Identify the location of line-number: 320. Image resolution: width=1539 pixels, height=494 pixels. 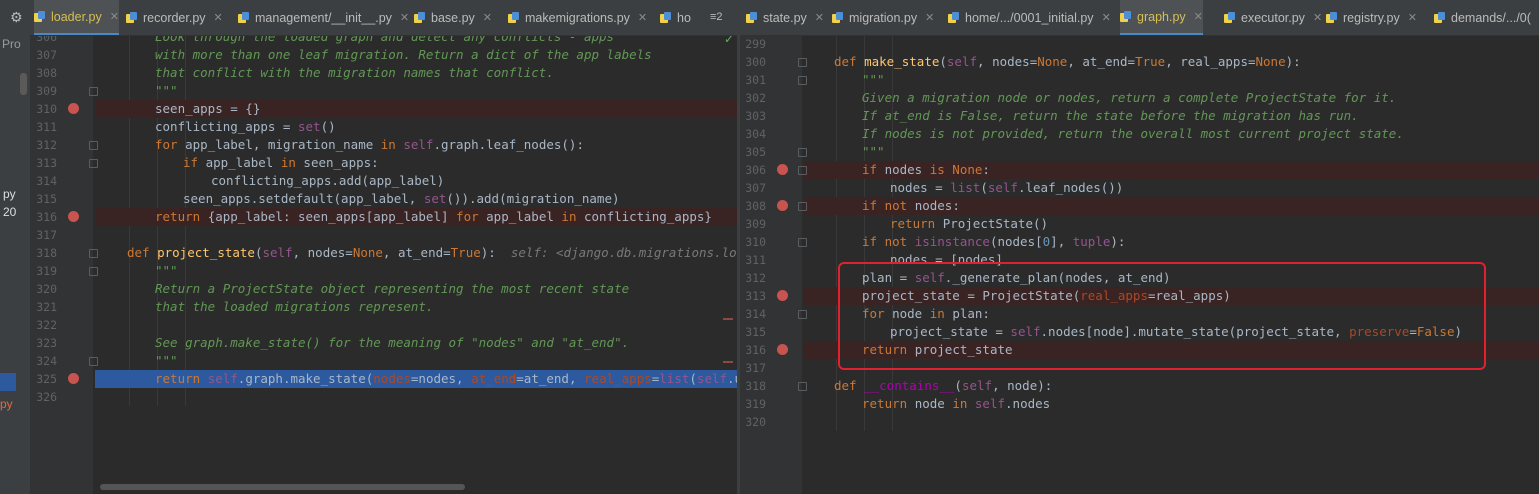
(46, 289).